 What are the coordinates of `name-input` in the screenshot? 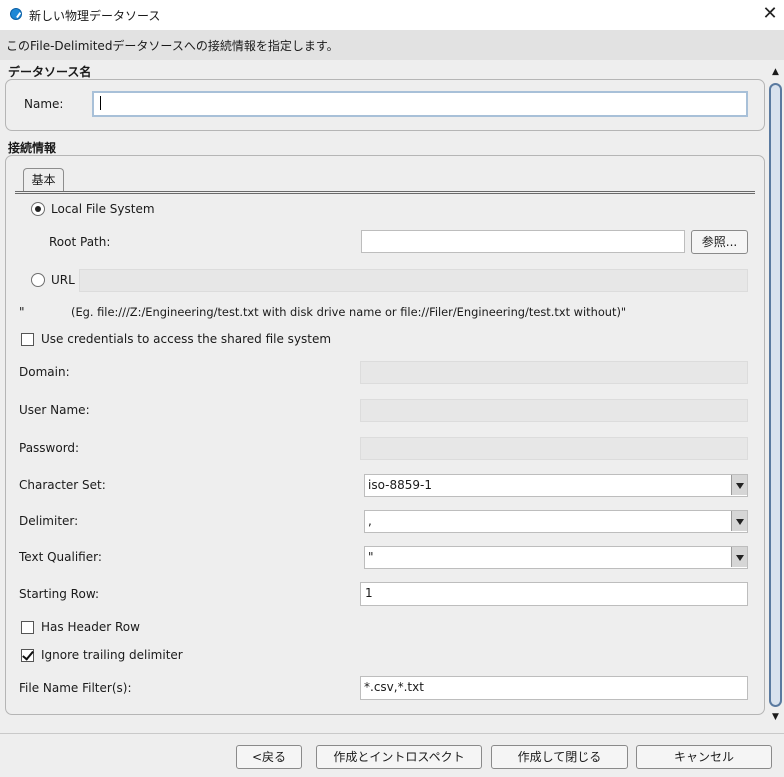 It's located at (420, 104).